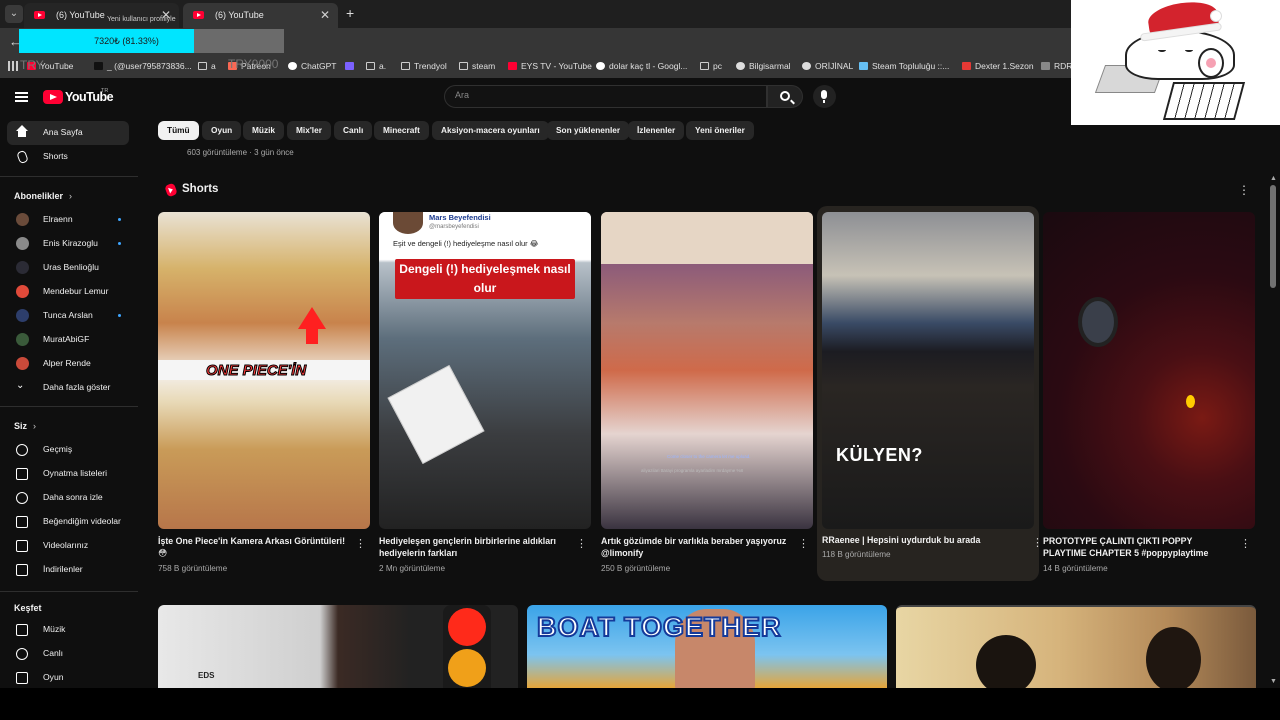  I want to click on filter-chip: Yeni öneriler, so click(720, 130).